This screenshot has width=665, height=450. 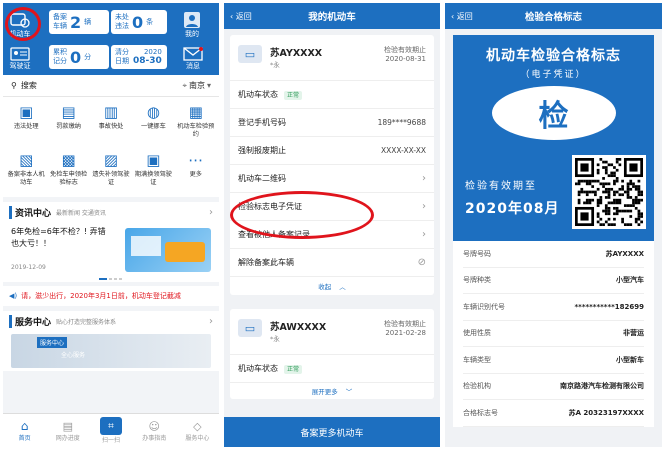 I want to click on info-row-inspection-agency: 检验机构 南京路港汽车检测有限公司, so click(x=553, y=387).